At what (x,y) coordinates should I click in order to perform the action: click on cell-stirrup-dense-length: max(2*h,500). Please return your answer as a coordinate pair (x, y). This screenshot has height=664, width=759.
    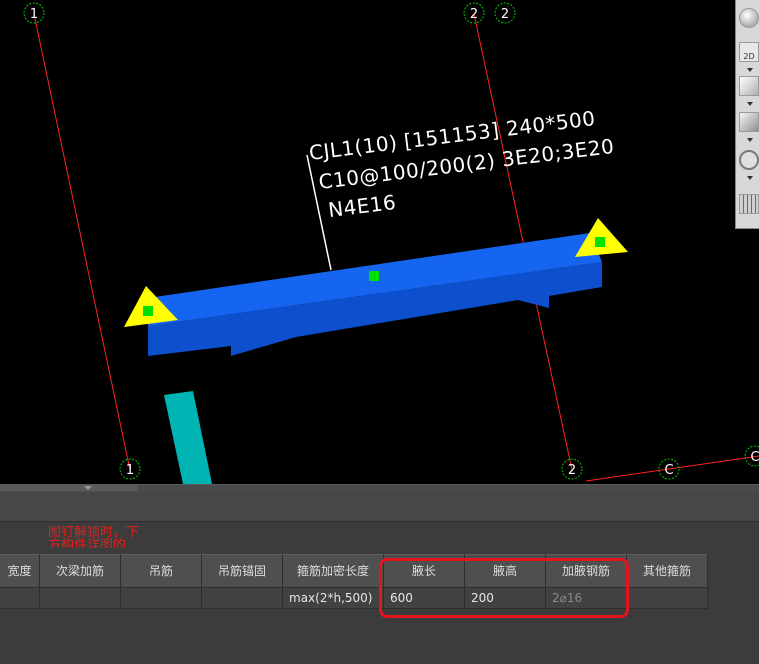
    Looking at the image, I should click on (333, 598).